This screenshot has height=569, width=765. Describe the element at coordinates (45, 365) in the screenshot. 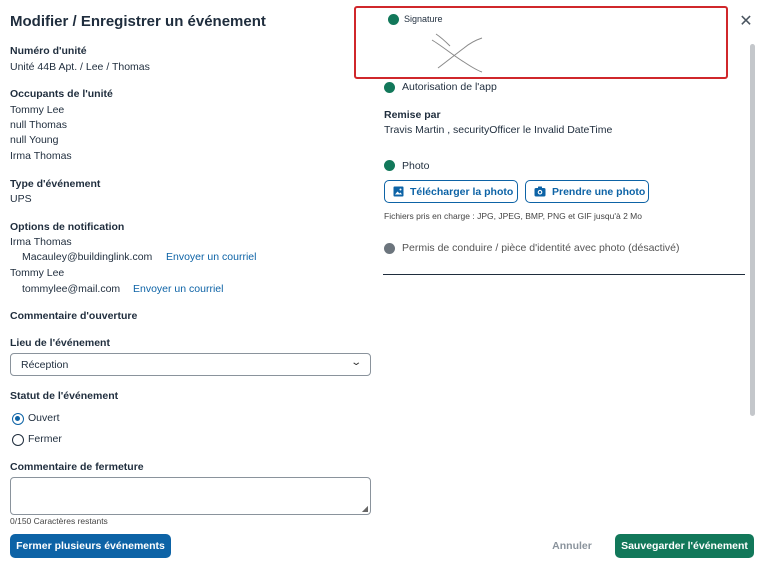

I see `event-location-value: Réception` at that location.